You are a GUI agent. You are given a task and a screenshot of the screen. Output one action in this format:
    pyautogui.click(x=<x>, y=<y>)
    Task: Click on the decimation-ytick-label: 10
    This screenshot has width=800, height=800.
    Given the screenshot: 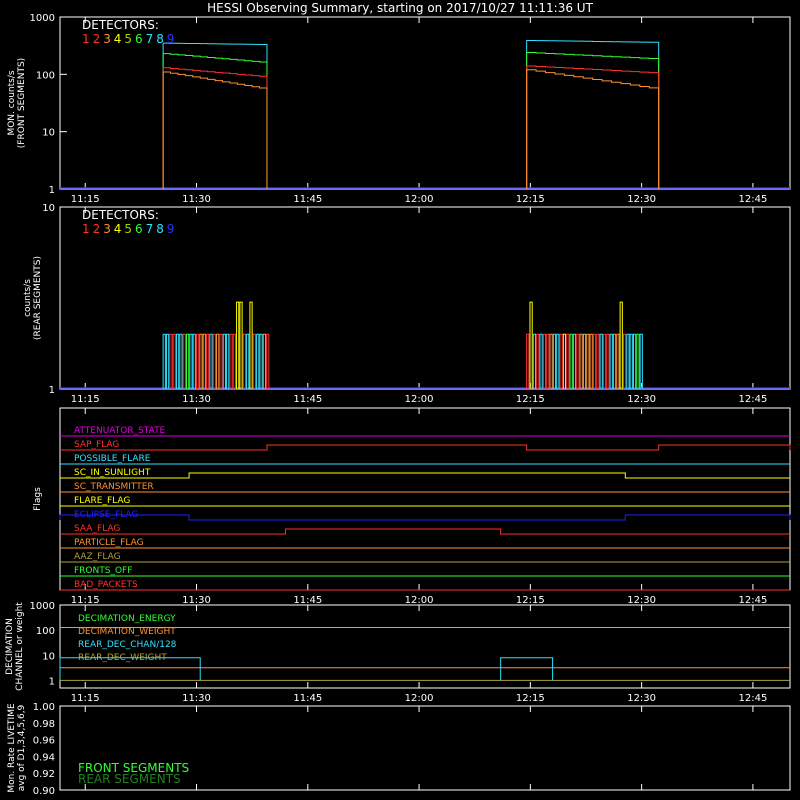 What is the action you would take?
    pyautogui.click(x=48, y=656)
    